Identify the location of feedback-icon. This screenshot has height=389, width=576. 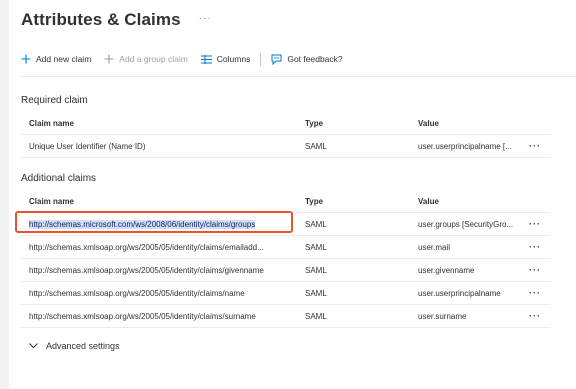
(276, 59).